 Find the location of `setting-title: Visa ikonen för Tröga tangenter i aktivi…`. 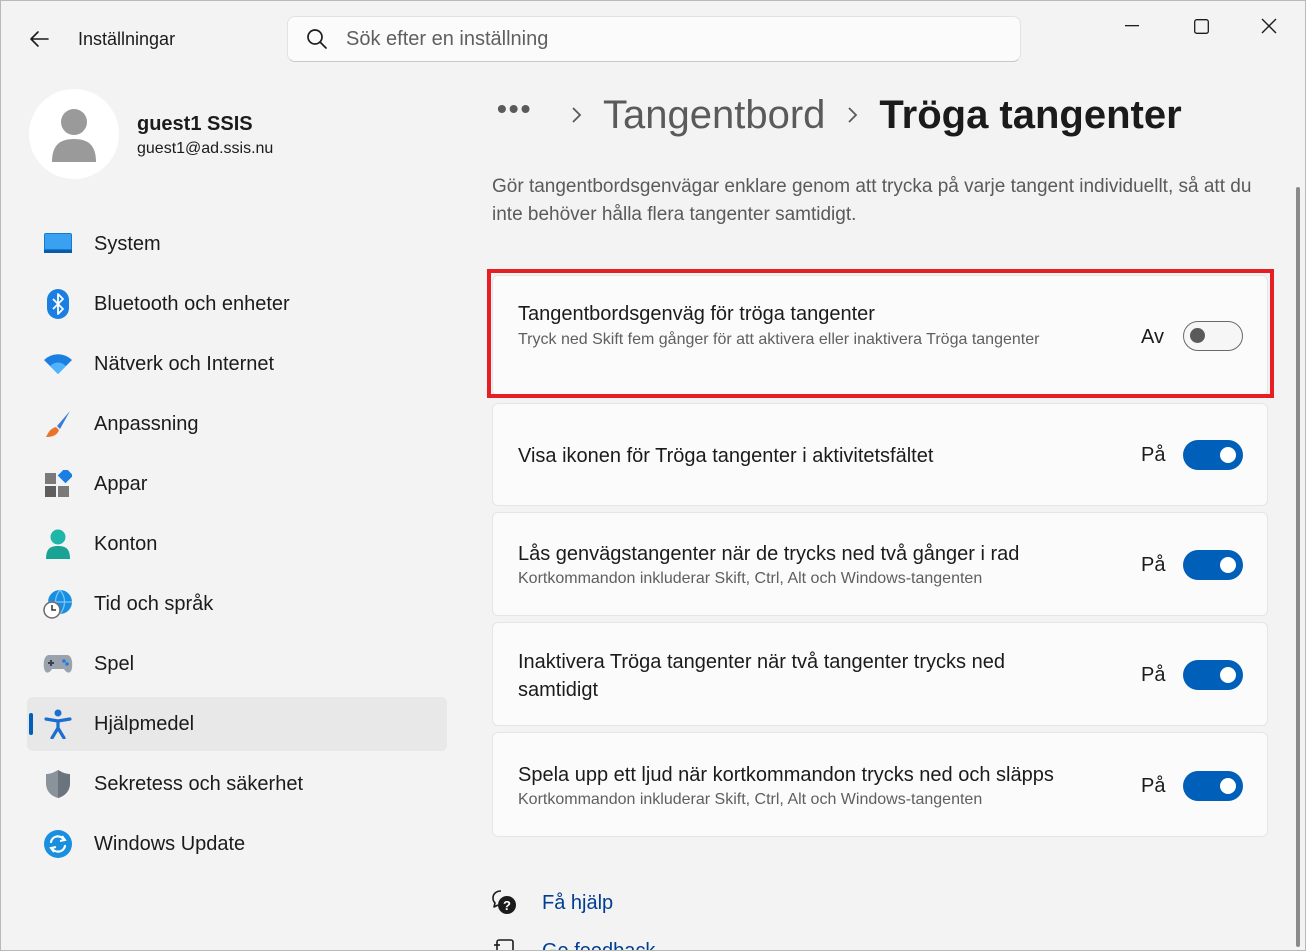

setting-title: Visa ikonen för Tröga tangenter i aktivi… is located at coordinates (726, 456).